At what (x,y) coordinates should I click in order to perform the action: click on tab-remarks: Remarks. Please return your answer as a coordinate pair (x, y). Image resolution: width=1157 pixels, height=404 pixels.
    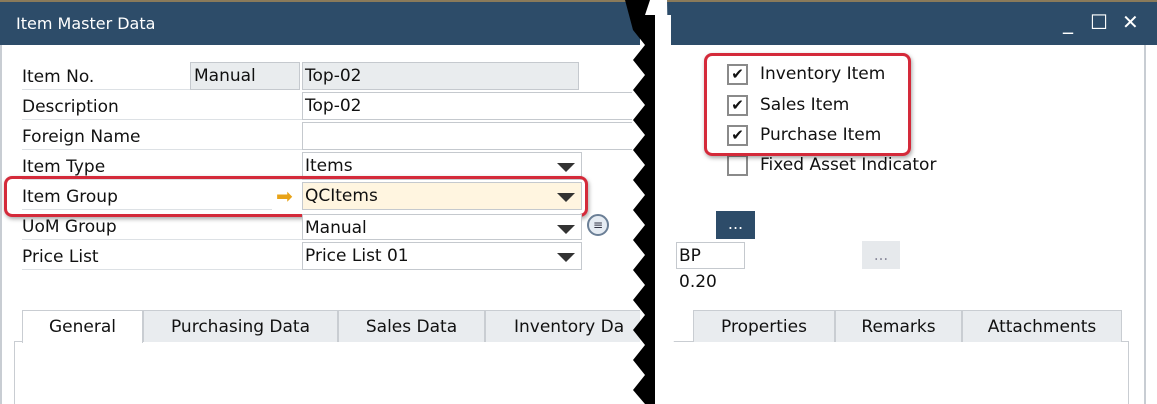
    Looking at the image, I should click on (898, 326).